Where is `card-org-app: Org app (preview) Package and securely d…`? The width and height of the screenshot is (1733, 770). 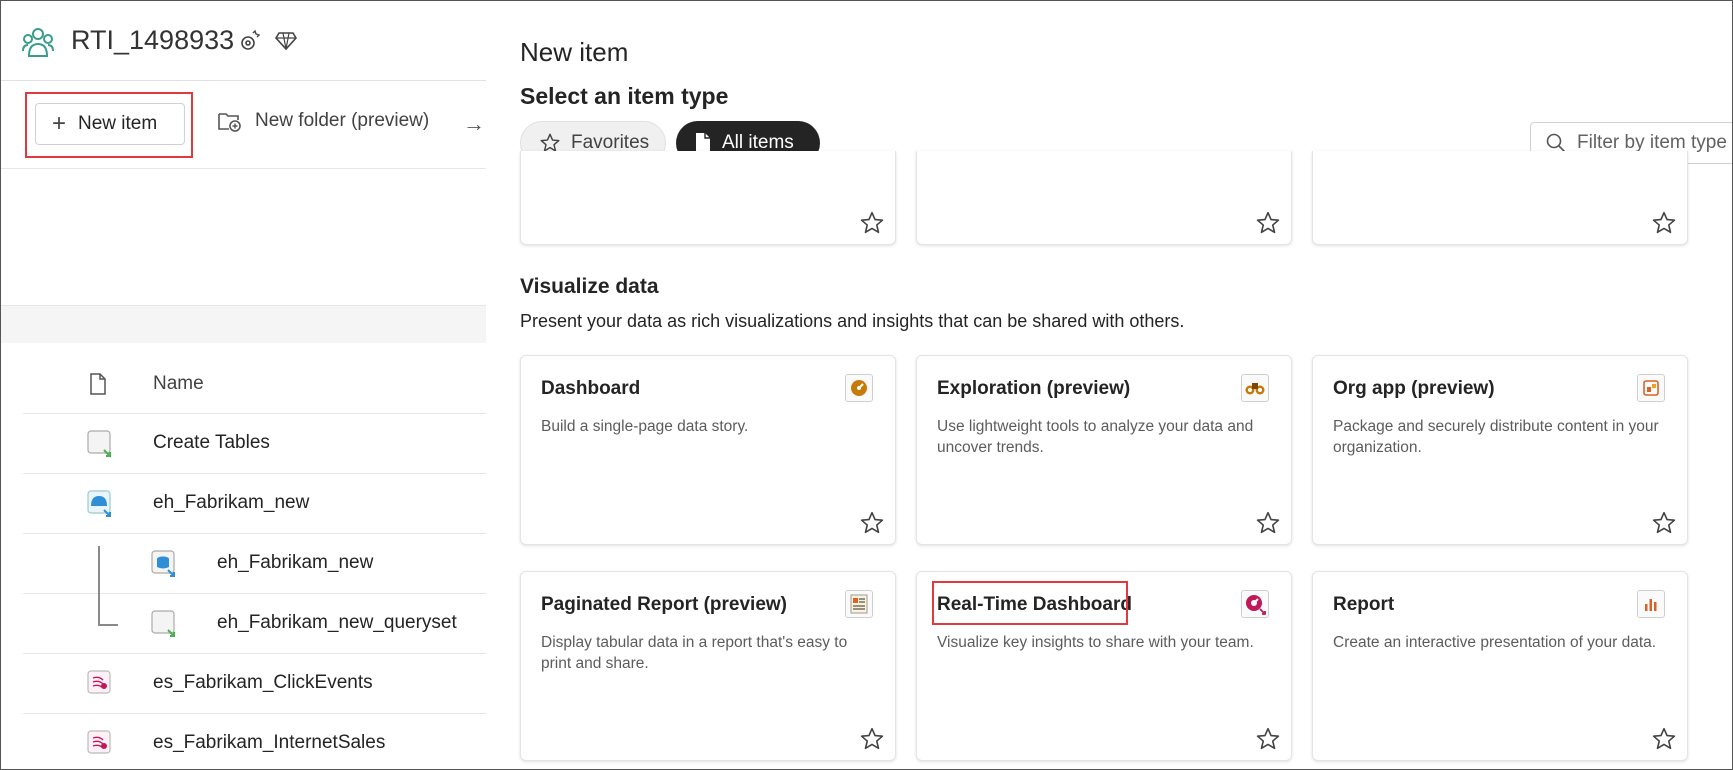 card-org-app: Org app (preview) Package and securely d… is located at coordinates (1500, 450).